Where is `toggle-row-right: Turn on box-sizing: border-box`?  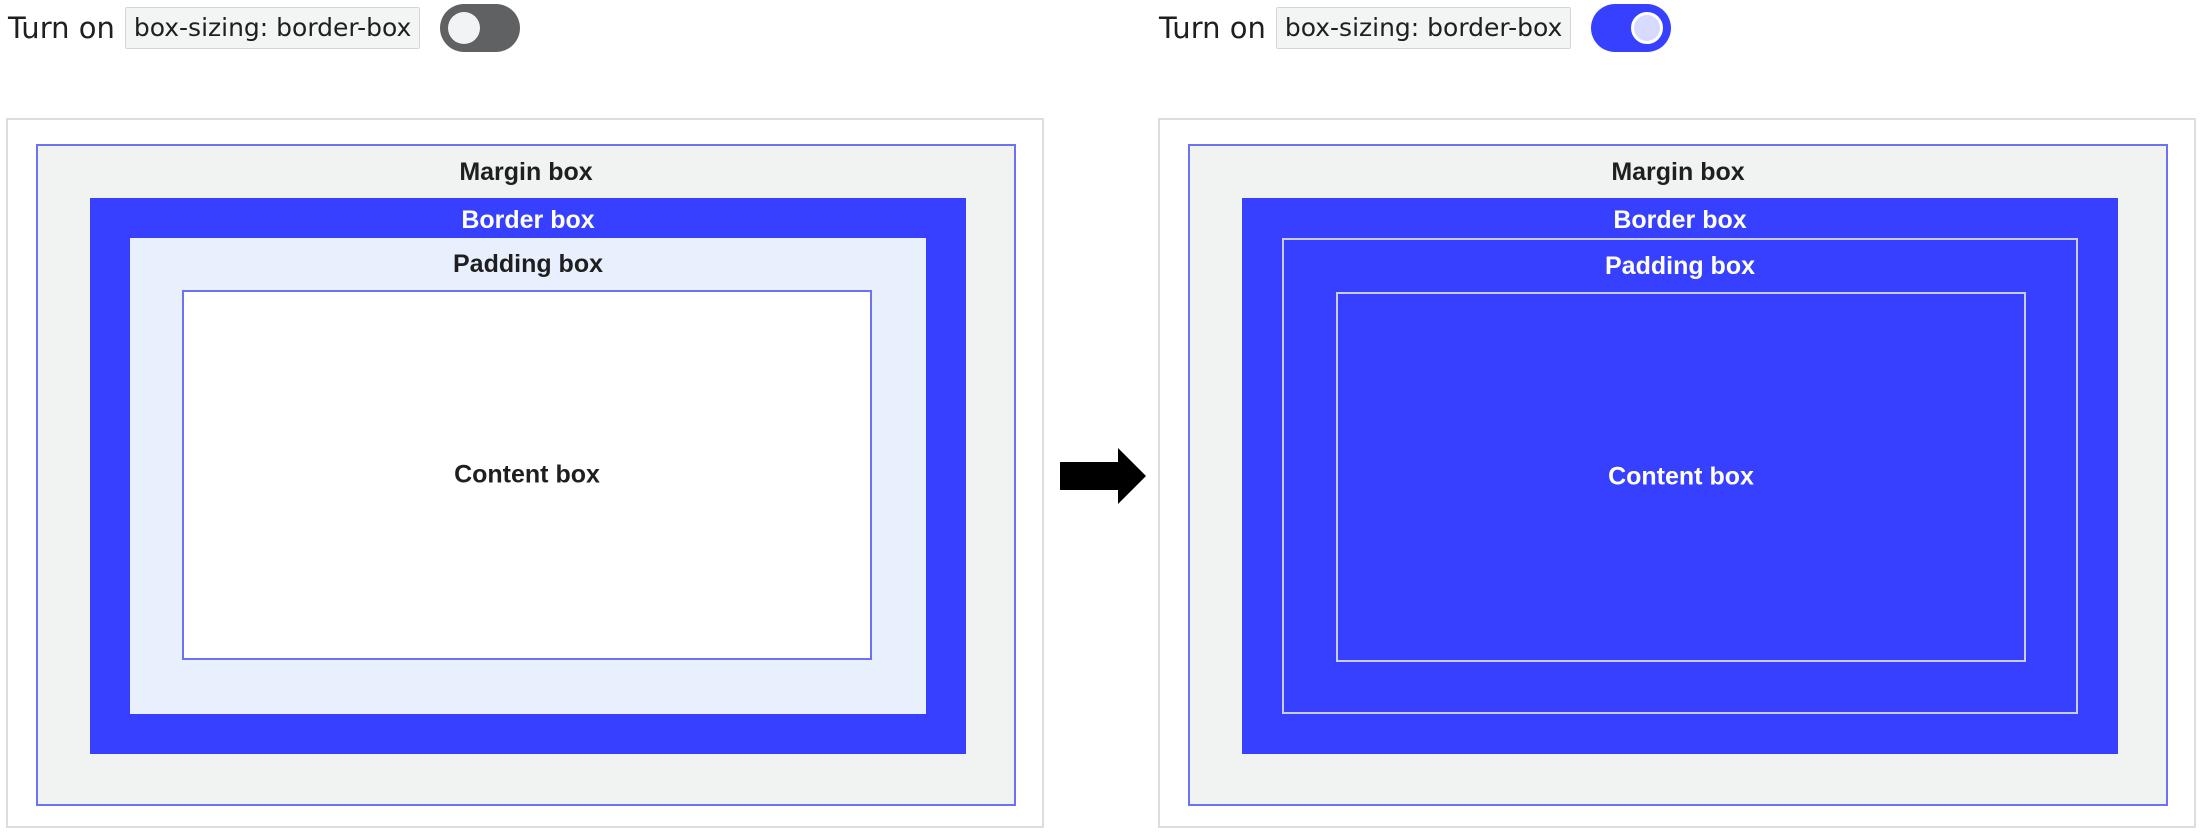 toggle-row-right: Turn on box-sizing: border-box is located at coordinates (1415, 28).